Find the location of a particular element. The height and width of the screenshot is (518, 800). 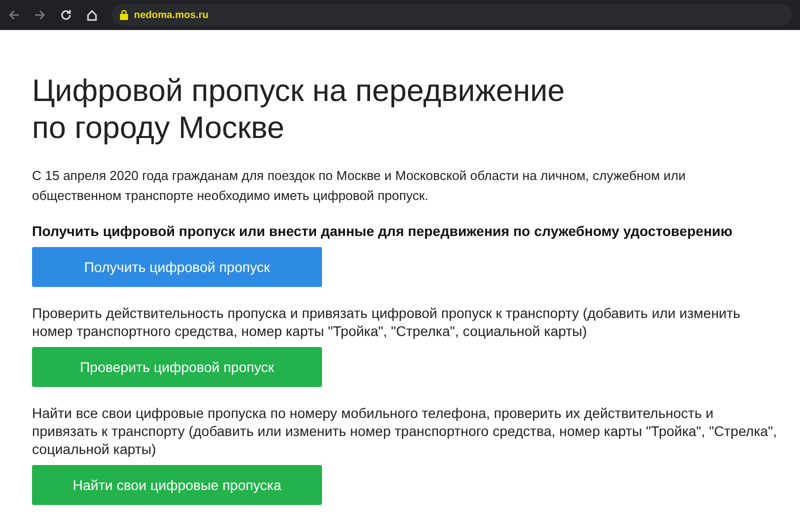

reload-icon is located at coordinates (66, 15).